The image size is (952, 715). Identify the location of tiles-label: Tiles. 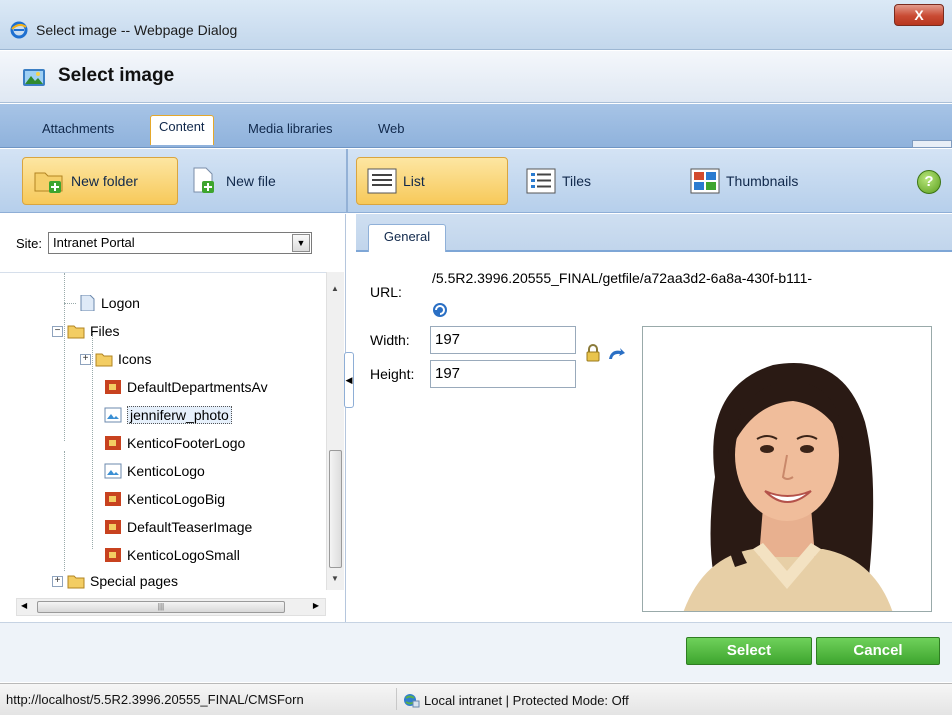
(577, 181).